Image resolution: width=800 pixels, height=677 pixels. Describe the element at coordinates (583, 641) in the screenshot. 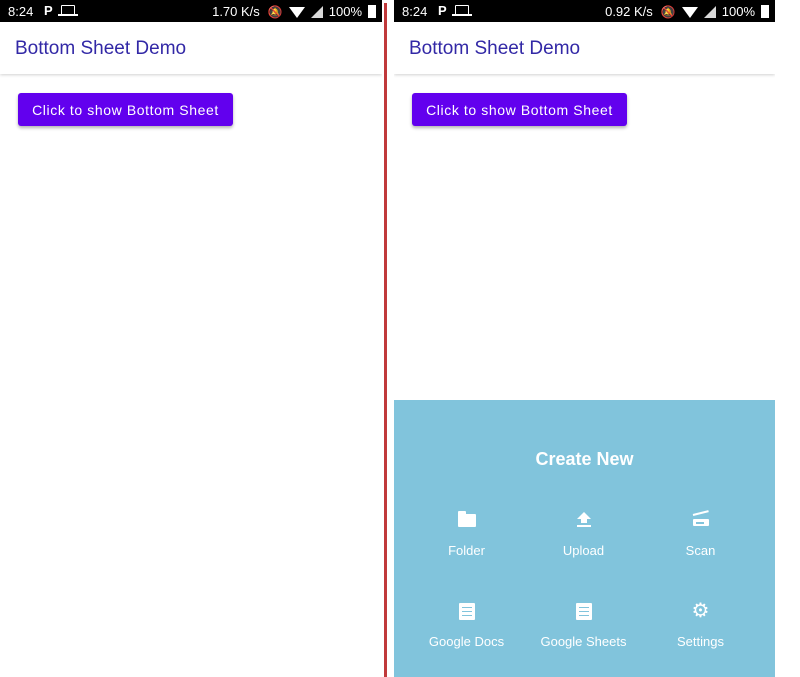

I see `sheet-item-label: Google Sheets` at that location.